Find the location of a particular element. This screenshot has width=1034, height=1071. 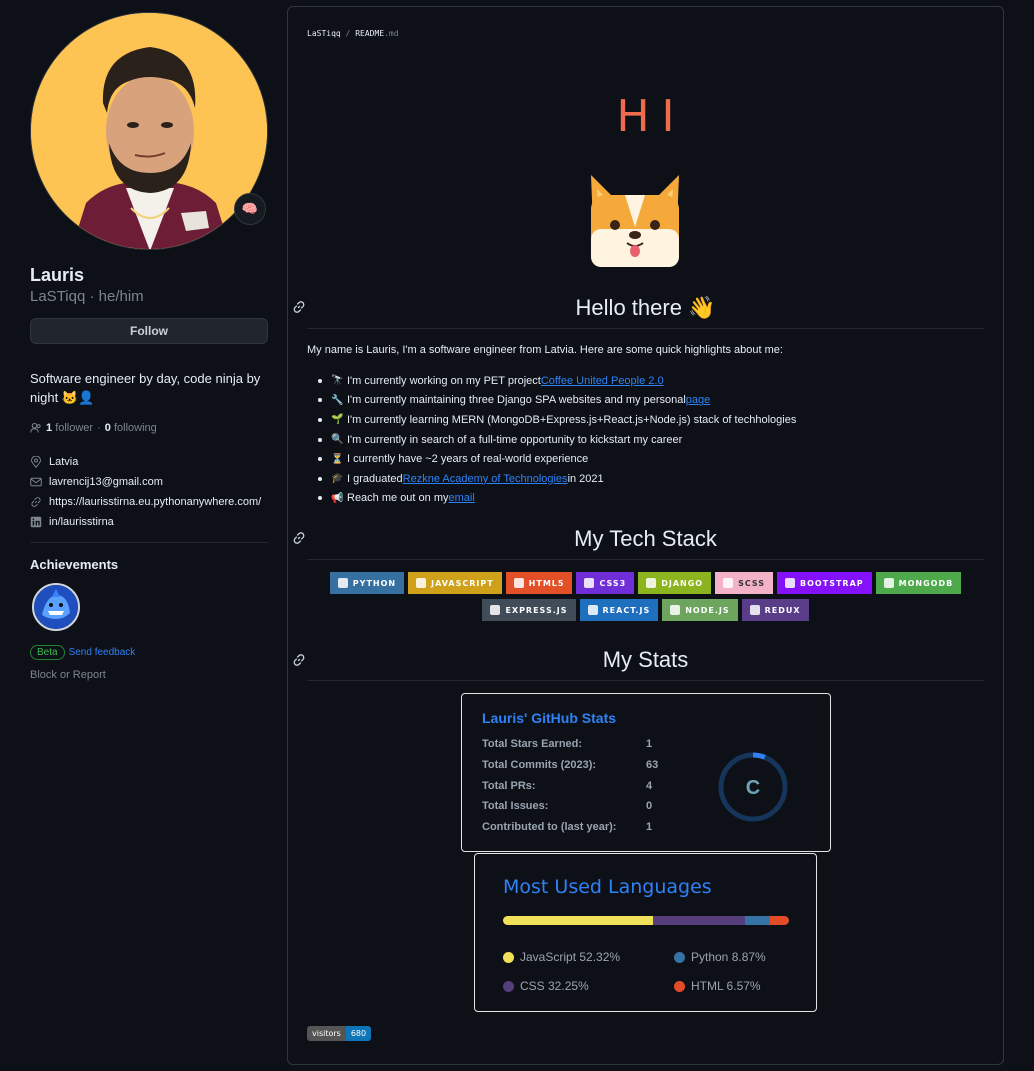

css3-badge: CSS3 is located at coordinates (605, 583).